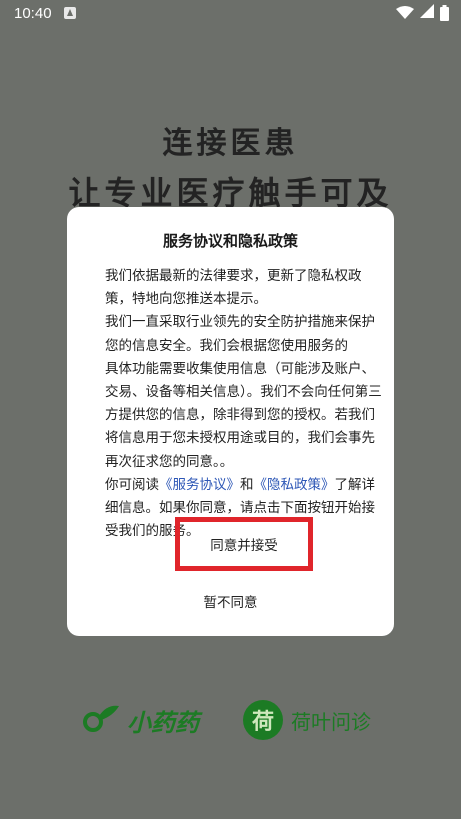 This screenshot has width=461, height=819. Describe the element at coordinates (199, 485) in the screenshot. I see `service-agreement-link: 《服务协议》` at that location.